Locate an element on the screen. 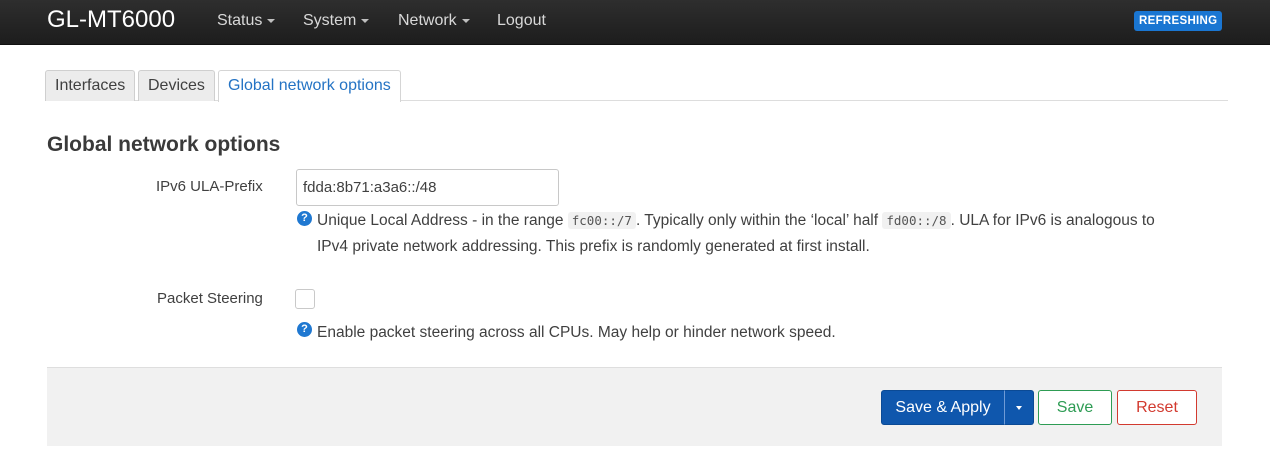  refreshing-badge: REFRESHING is located at coordinates (1178, 21).